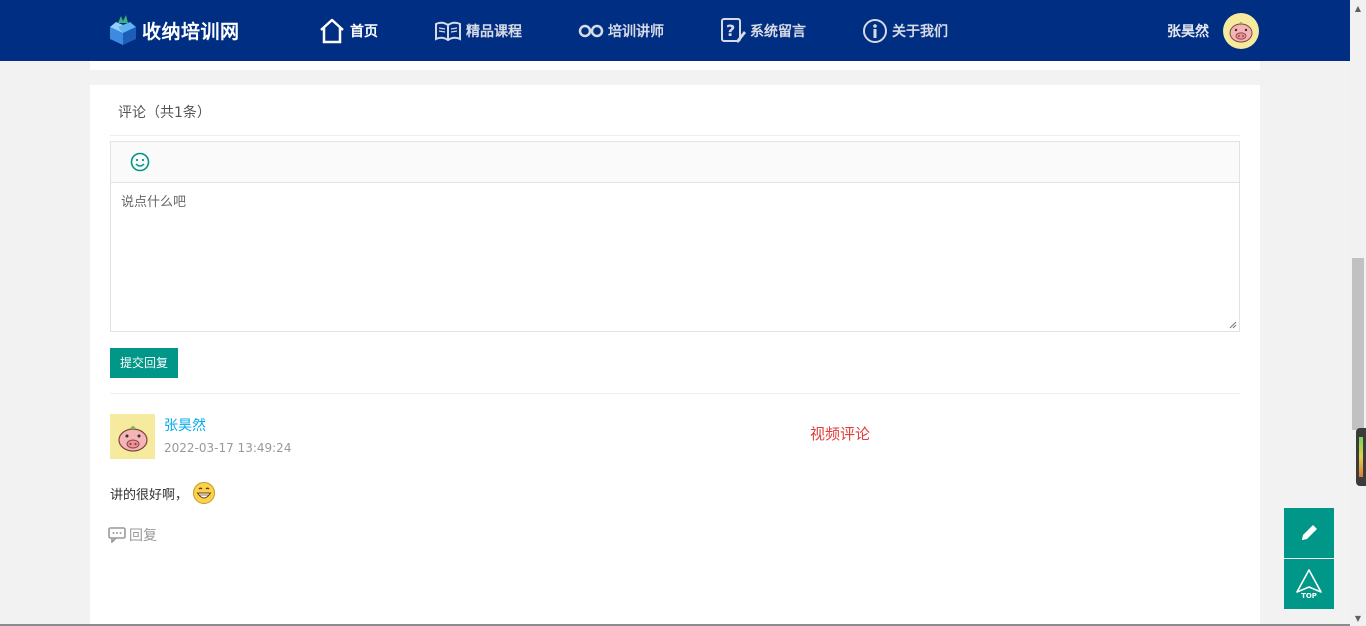 The width and height of the screenshot is (1366, 626). I want to click on info-icon, so click(875, 30).